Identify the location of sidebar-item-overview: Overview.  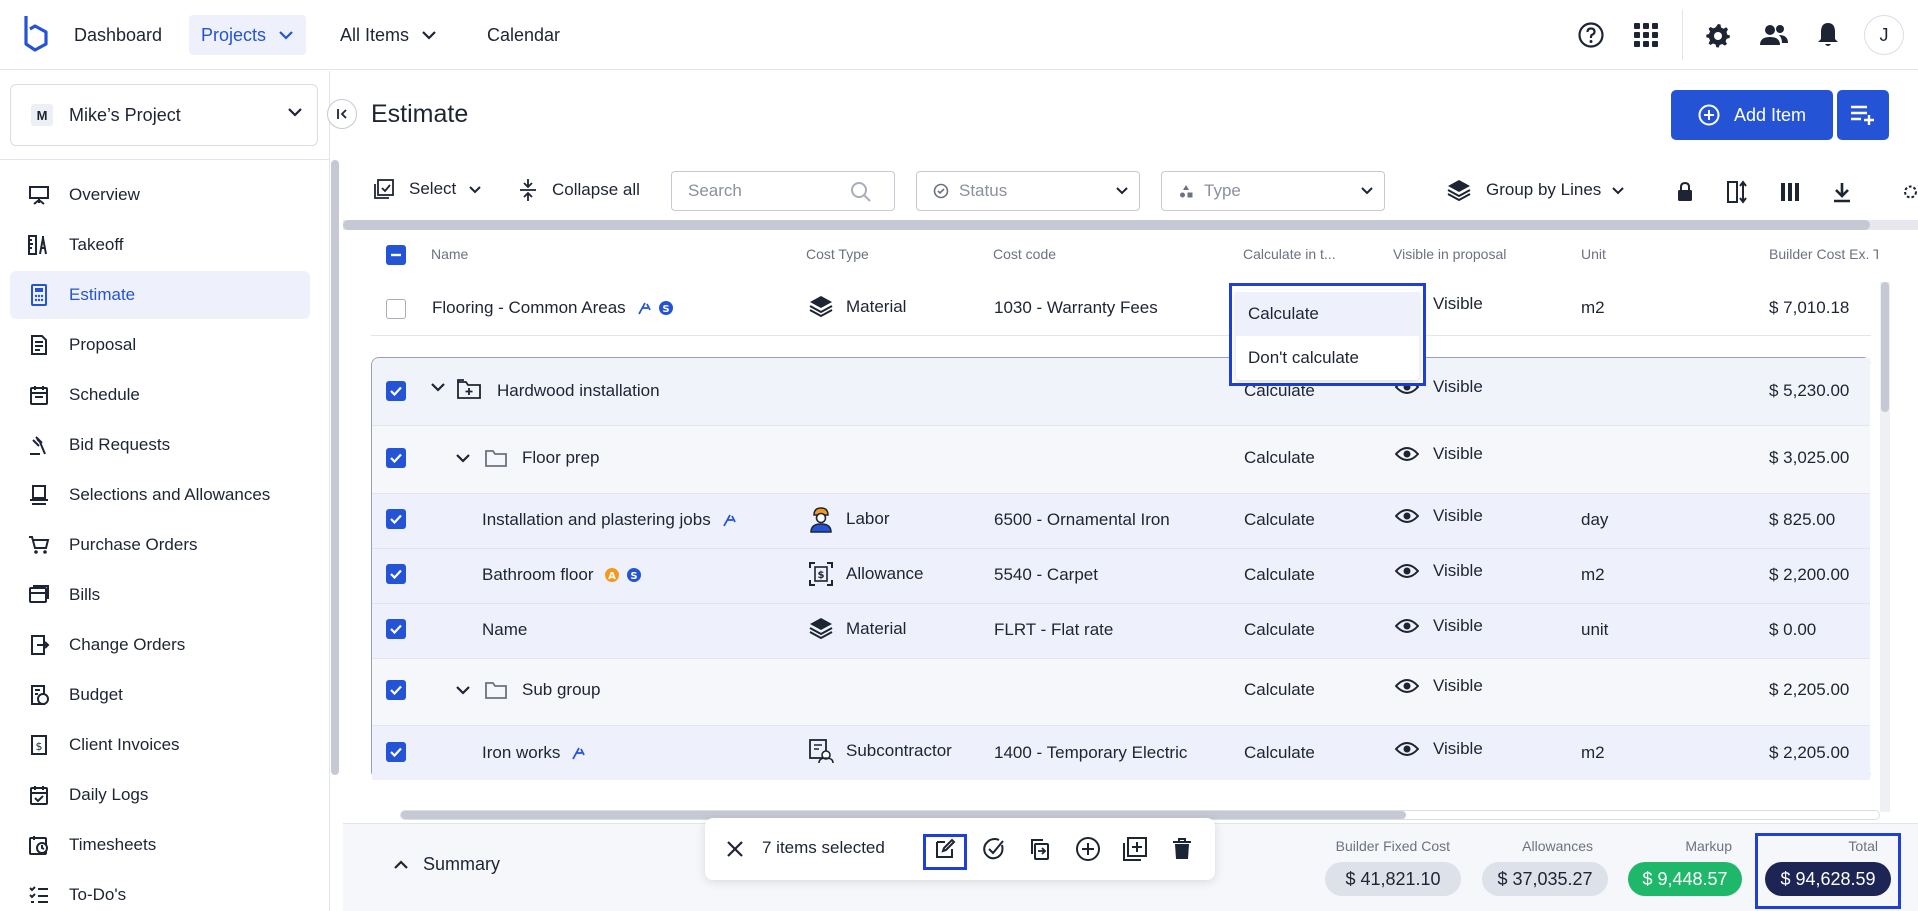
(160, 195).